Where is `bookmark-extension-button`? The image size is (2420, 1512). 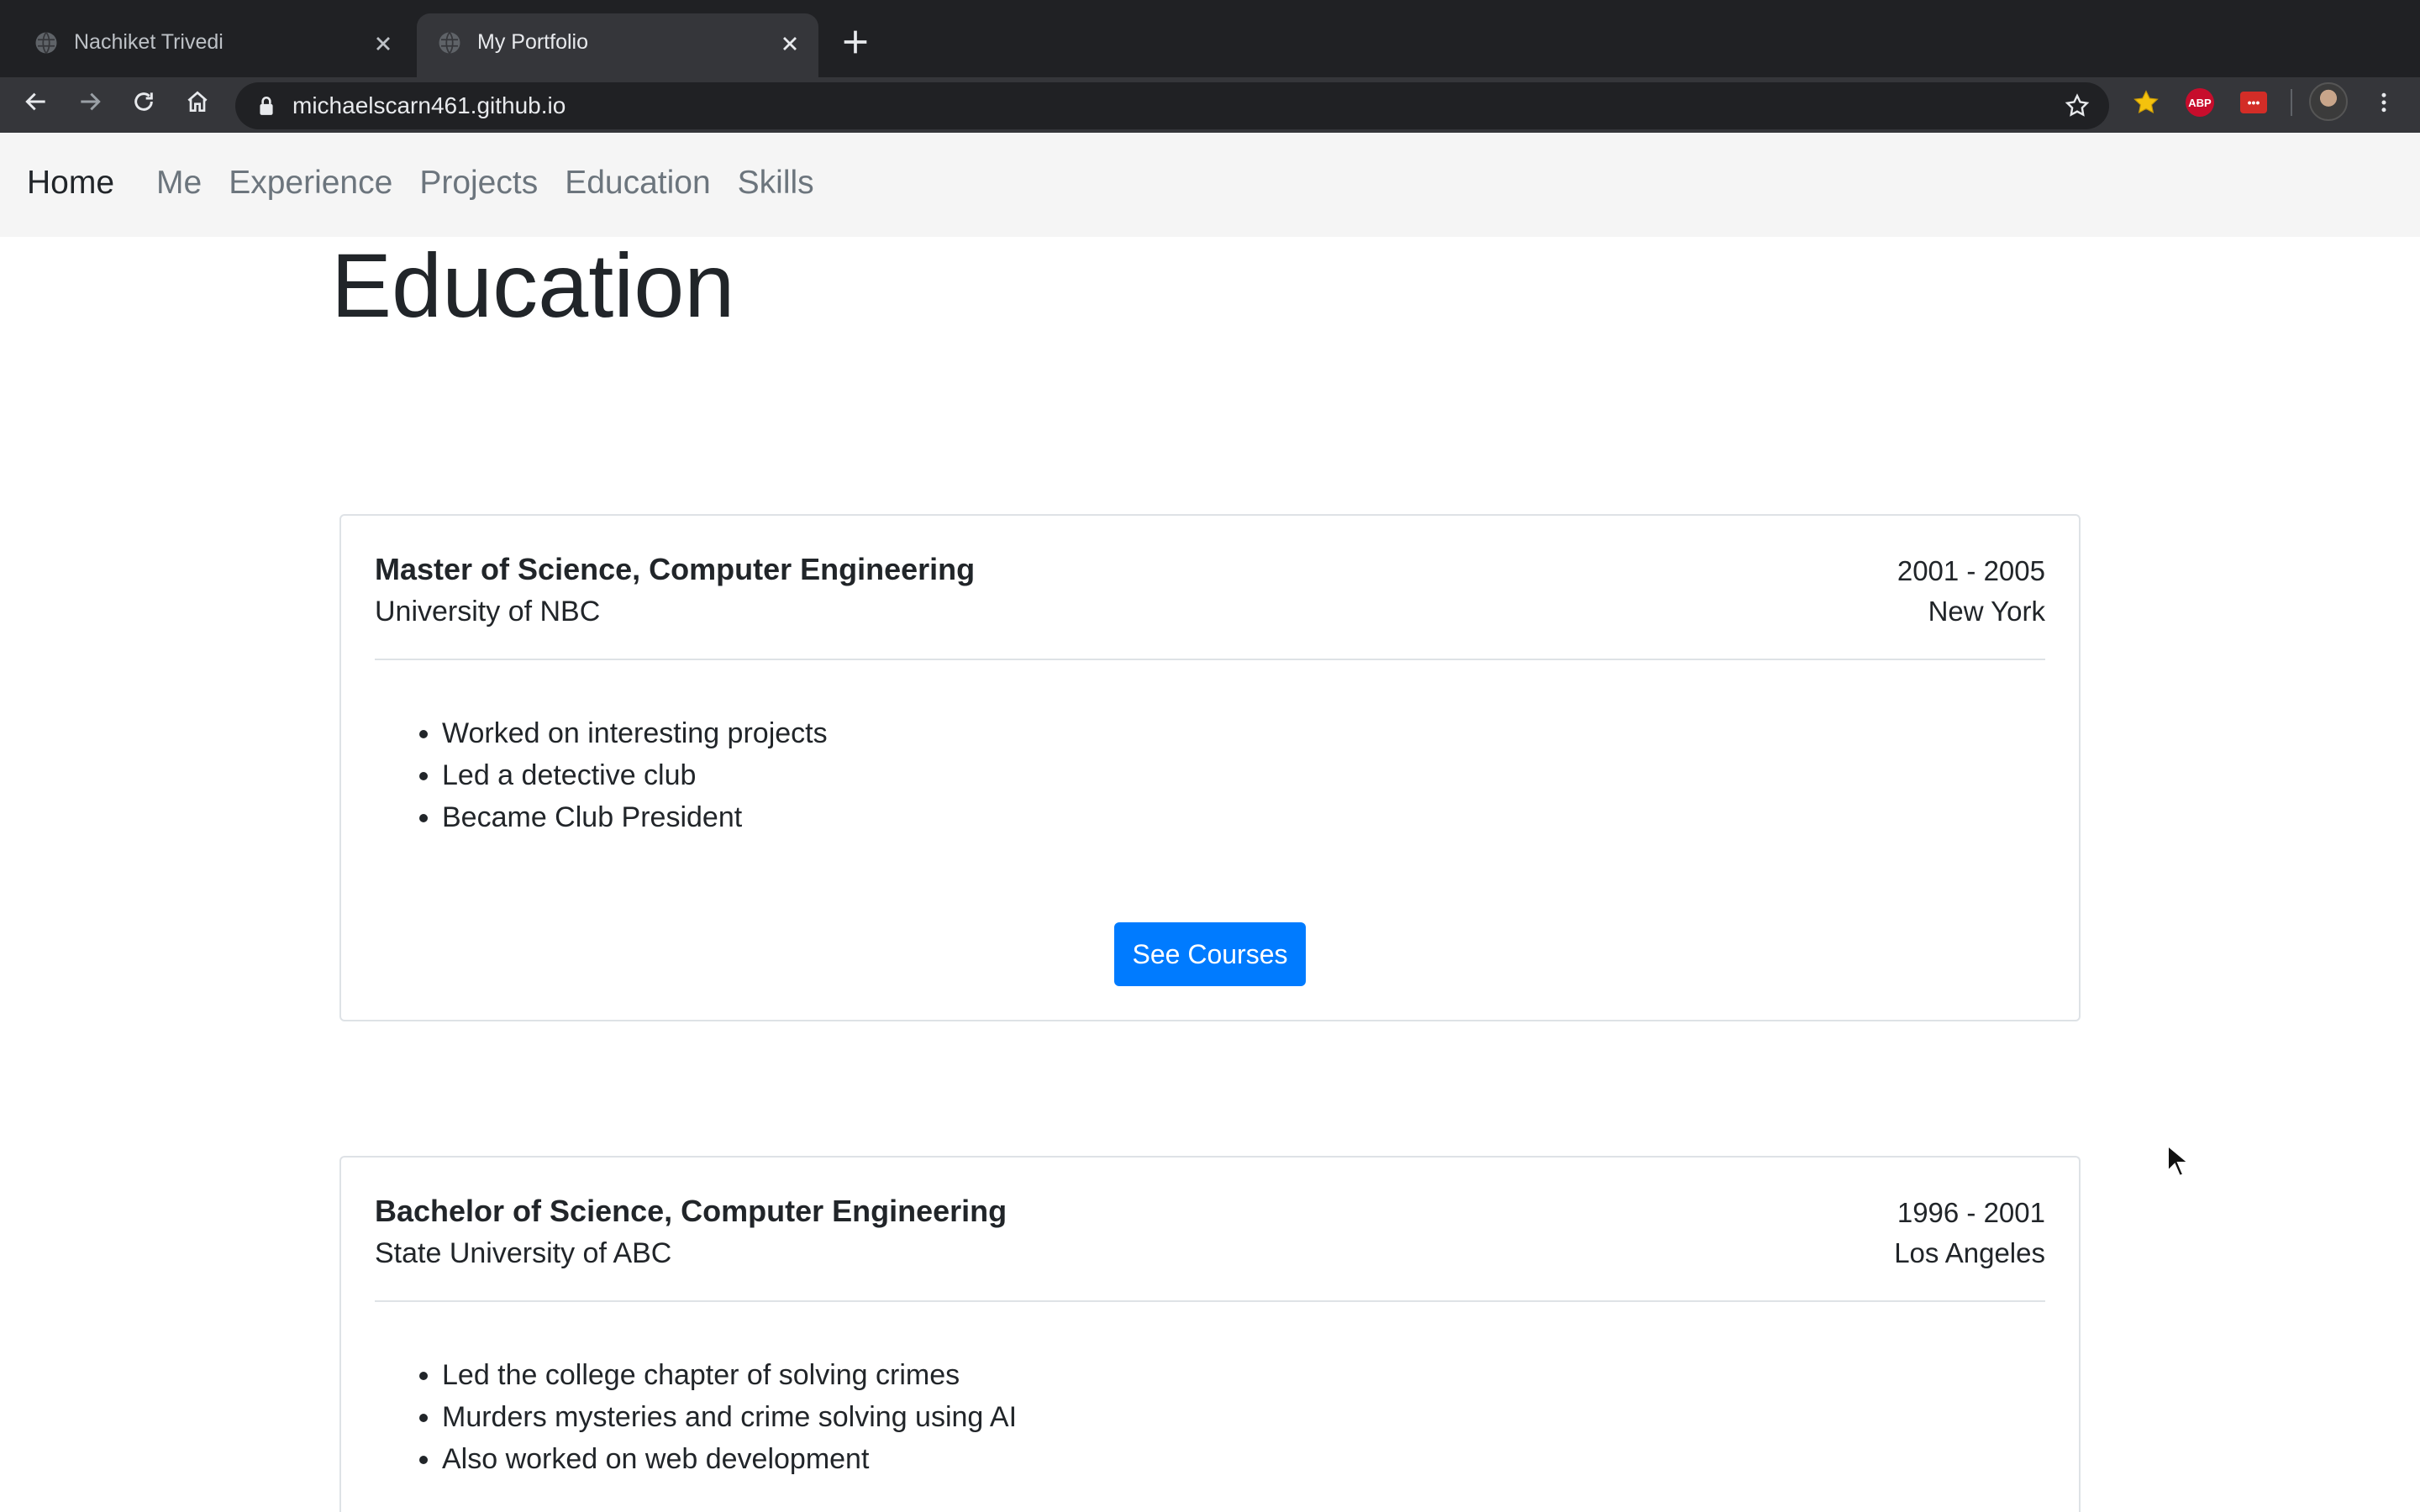
bookmark-extension-button is located at coordinates (2146, 102).